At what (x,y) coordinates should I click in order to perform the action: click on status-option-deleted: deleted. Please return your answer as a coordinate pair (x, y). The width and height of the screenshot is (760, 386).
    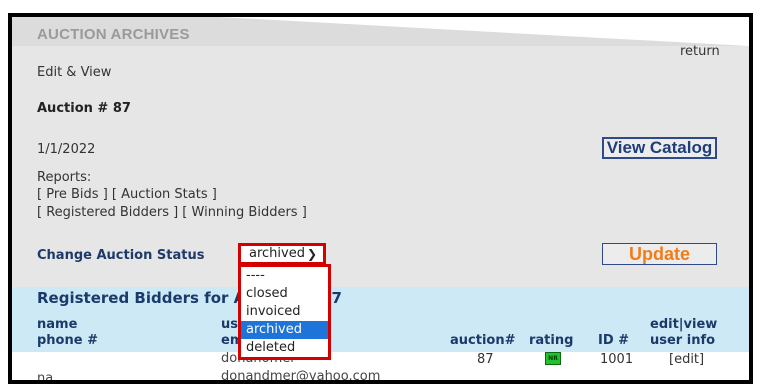
    Looking at the image, I should click on (284, 348).